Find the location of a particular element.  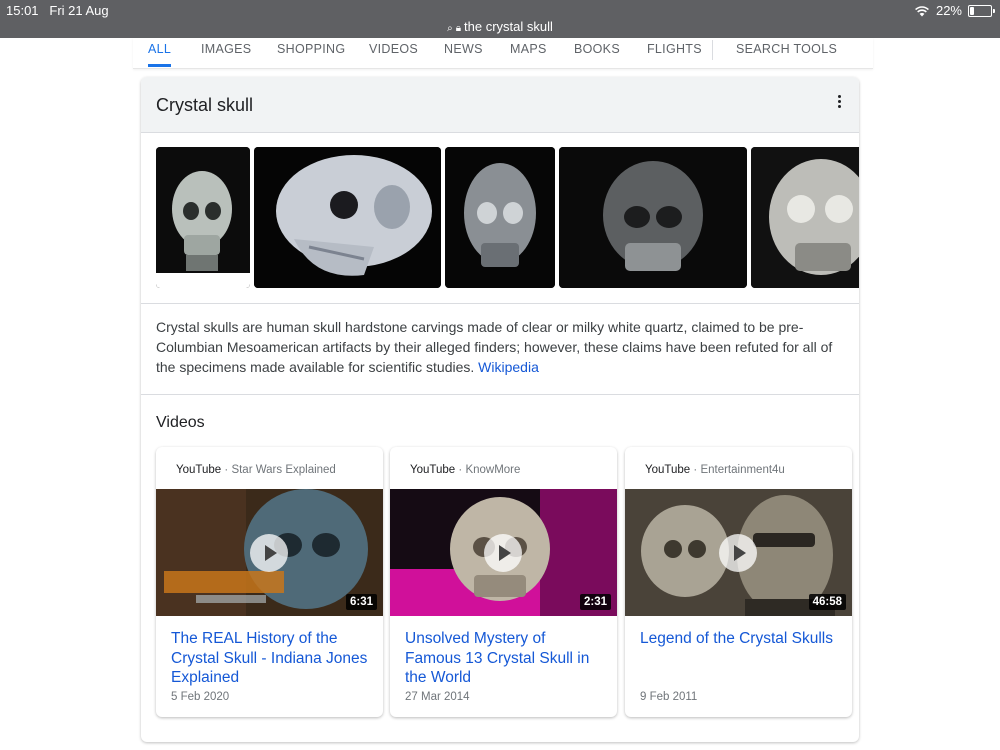

video-thumbnail: 2:31 is located at coordinates (503, 552).